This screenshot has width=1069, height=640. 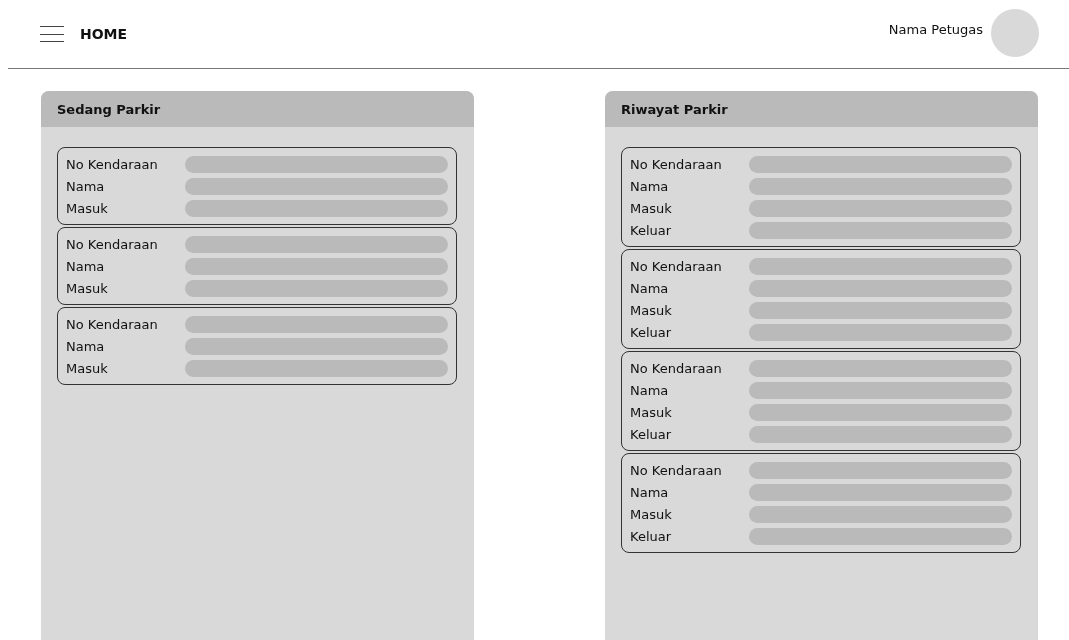 I want to click on panel-title: Riwayat Parkir, so click(x=821, y=109).